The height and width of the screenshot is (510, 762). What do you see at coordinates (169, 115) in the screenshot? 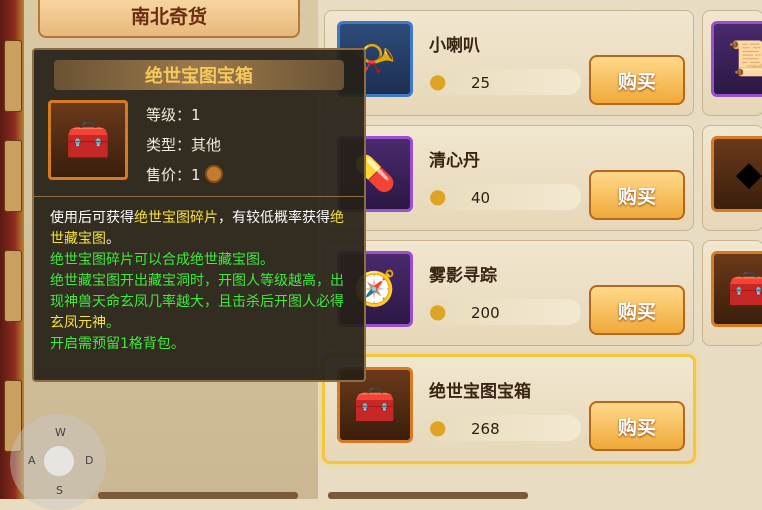
I see `level-label: 等级：` at bounding box center [169, 115].